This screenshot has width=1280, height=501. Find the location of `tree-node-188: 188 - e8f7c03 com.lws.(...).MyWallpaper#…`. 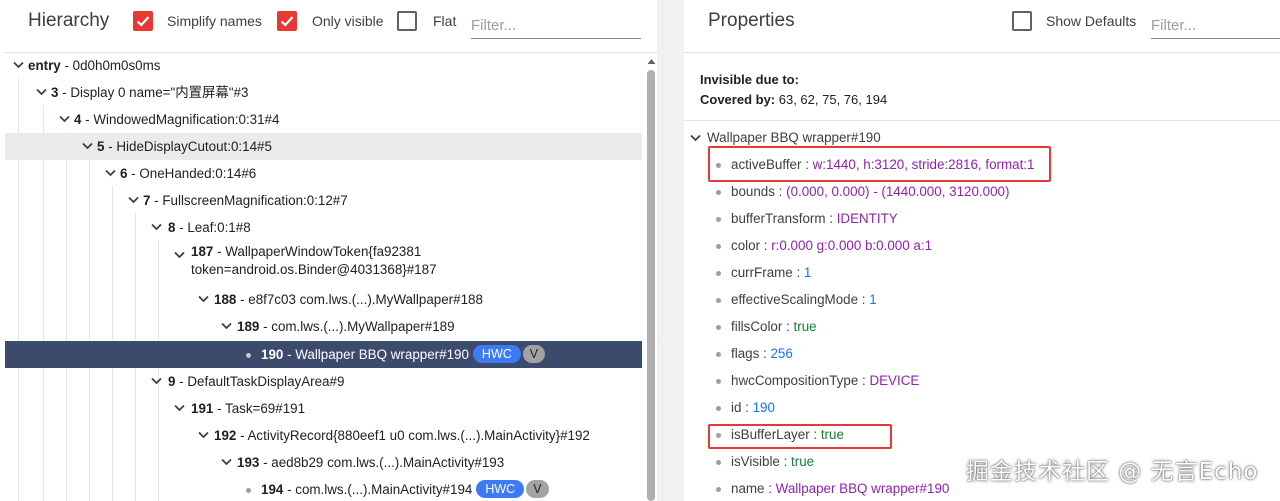

tree-node-188: 188 - e8f7c03 com.lws.(...).MyWallpaper#… is located at coordinates (323, 299).